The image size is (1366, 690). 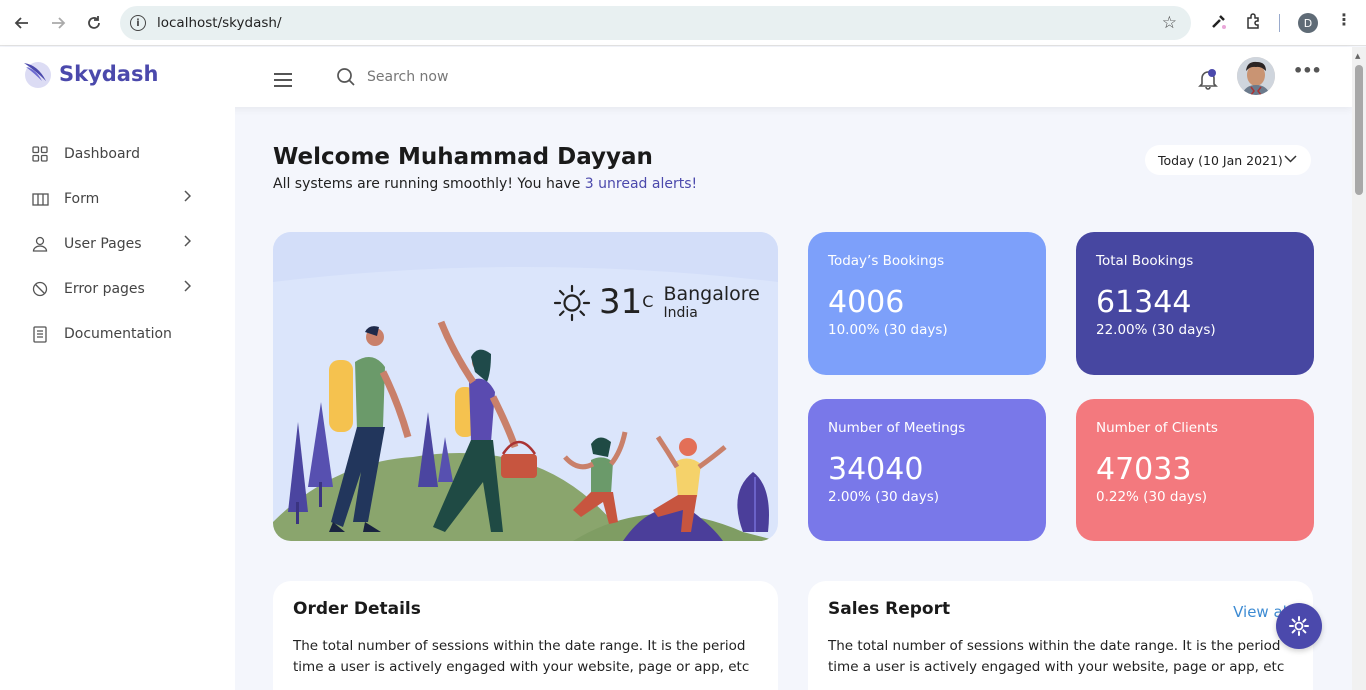 I want to click on country-name: India, so click(x=680, y=313).